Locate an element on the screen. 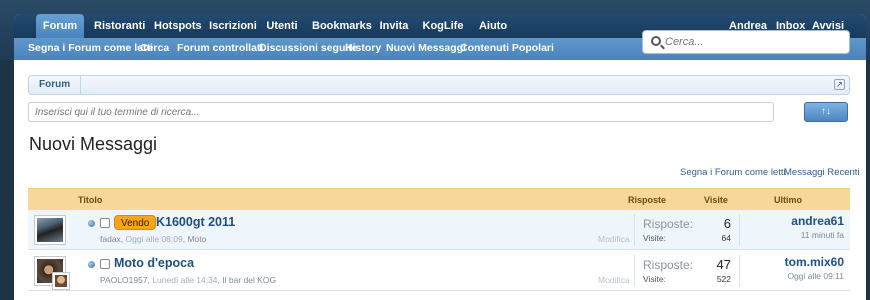 This screenshot has height=300, width=870. thread-stats: Risposte: 6 Visite: 64 is located at coordinates (687, 230).